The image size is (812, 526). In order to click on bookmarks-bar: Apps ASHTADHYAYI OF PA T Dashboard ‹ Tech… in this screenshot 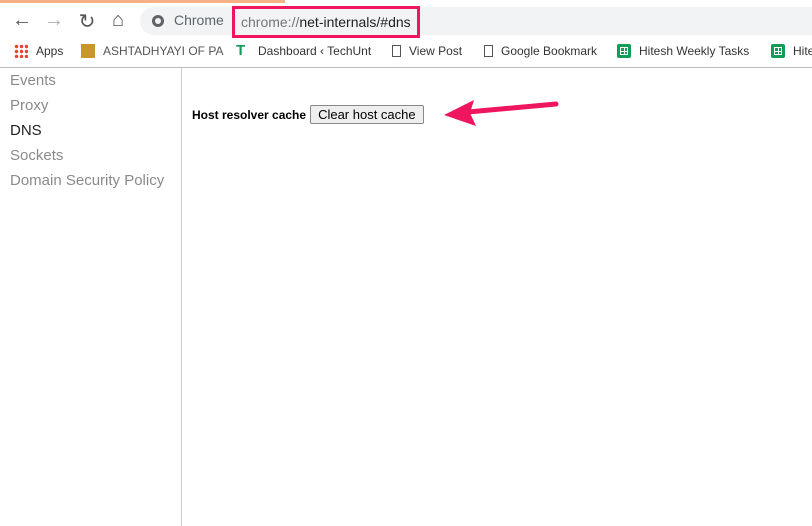, I will do `click(406, 52)`.